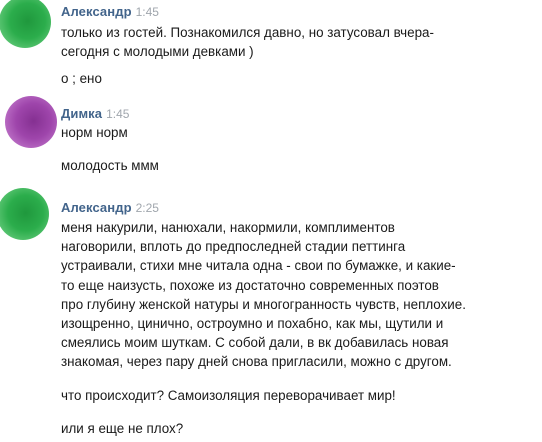 This screenshot has width=542, height=442. What do you see at coordinates (301, 208) in the screenshot?
I see `message-header: Александр 2:25` at bounding box center [301, 208].